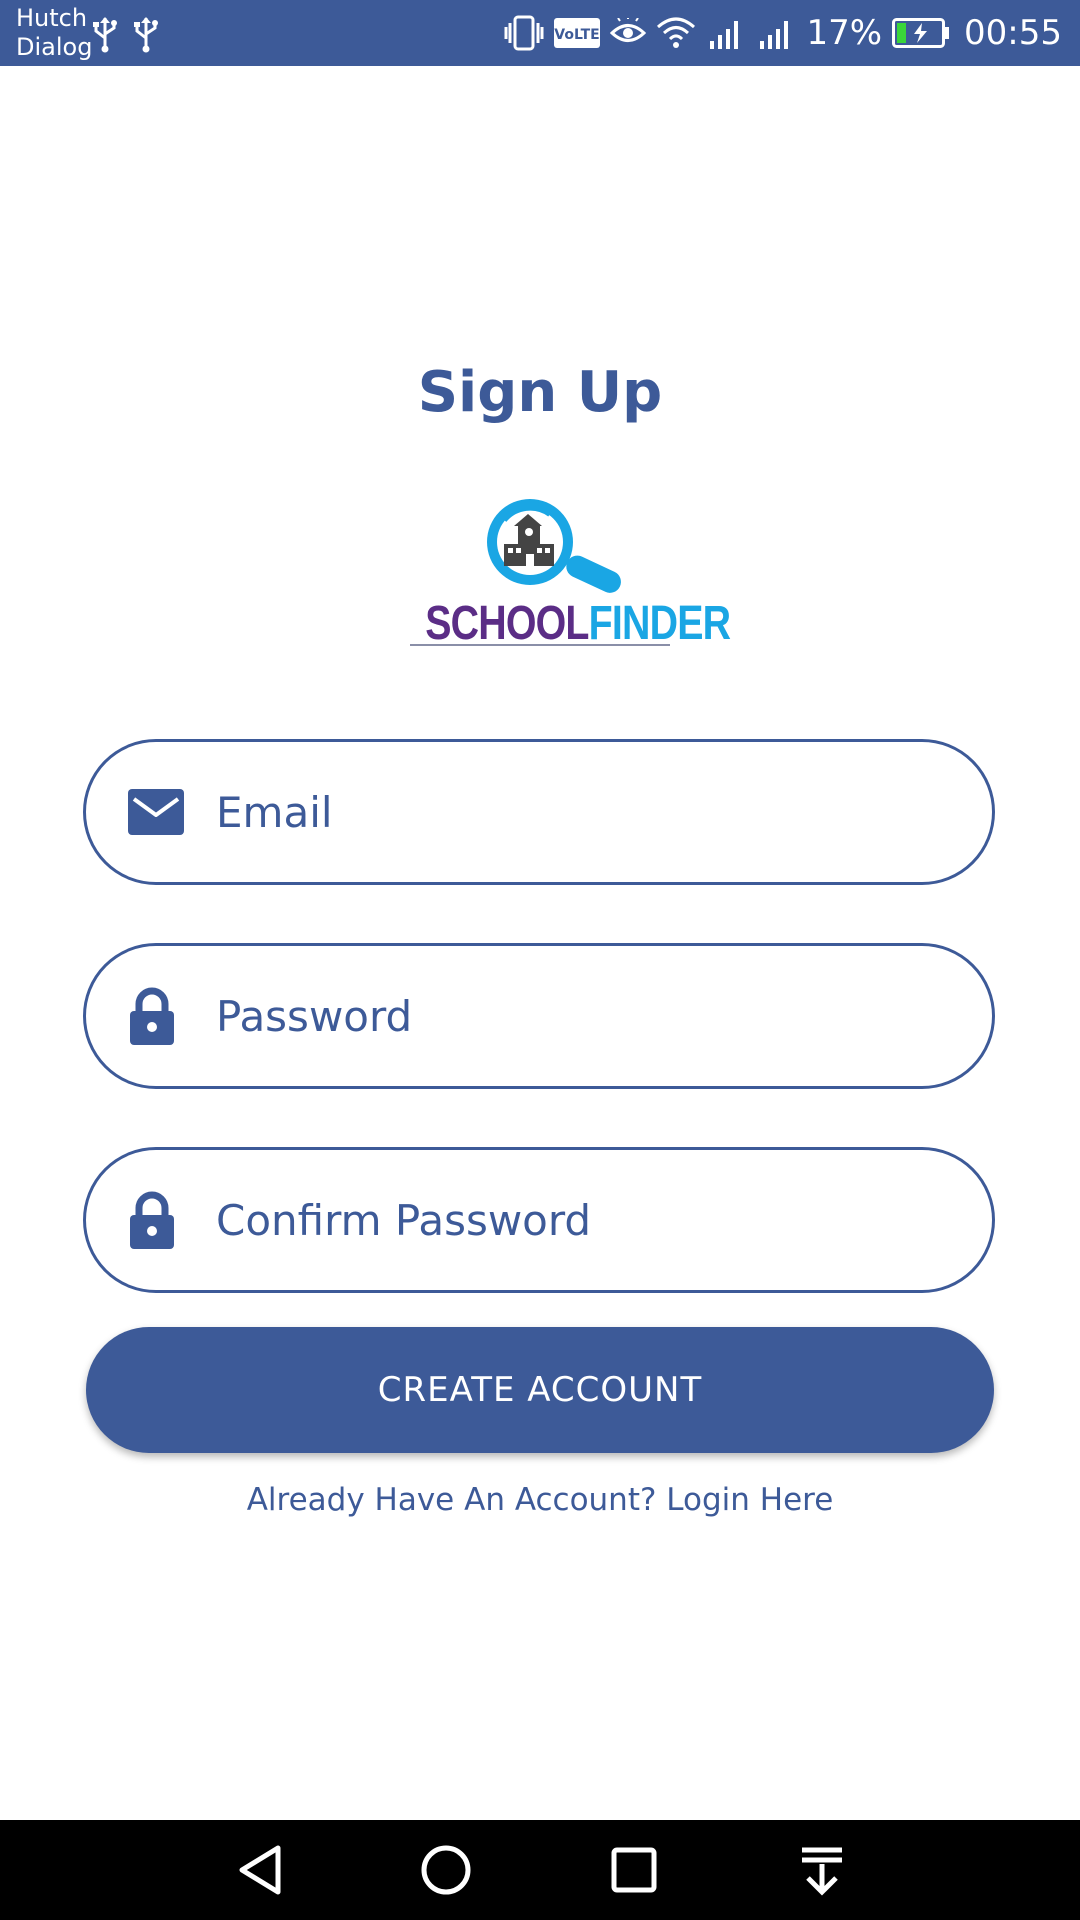  What do you see at coordinates (822, 1870) in the screenshot?
I see `notification-pull-icon` at bounding box center [822, 1870].